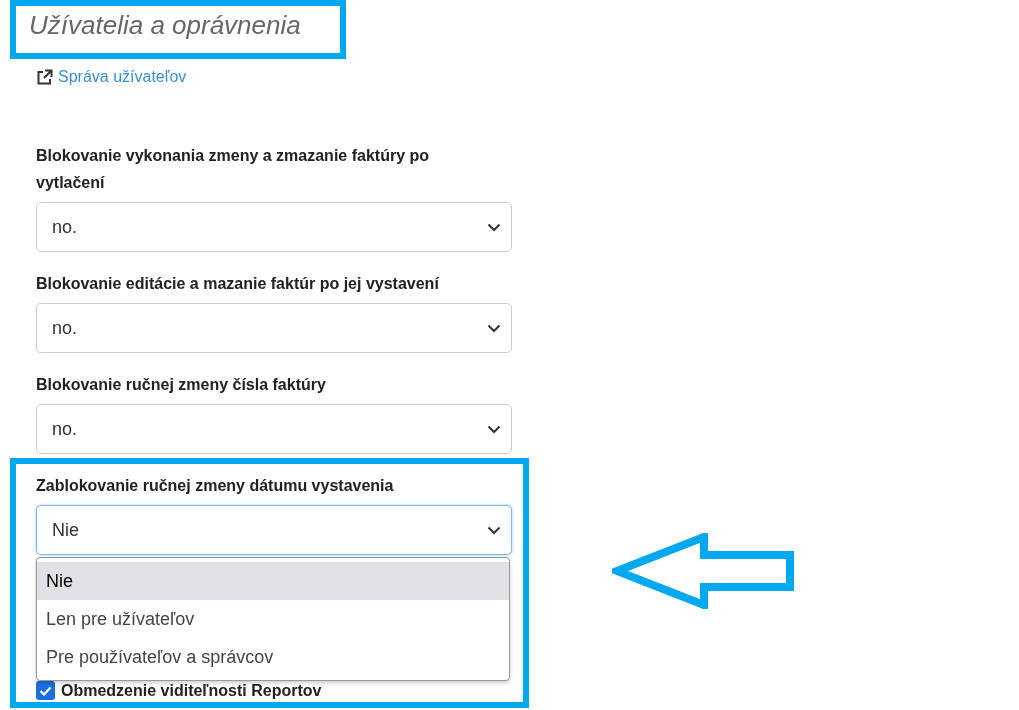 The image size is (1019, 710). I want to click on dropdown-option: Pre používateľov a správcov, so click(273, 657).